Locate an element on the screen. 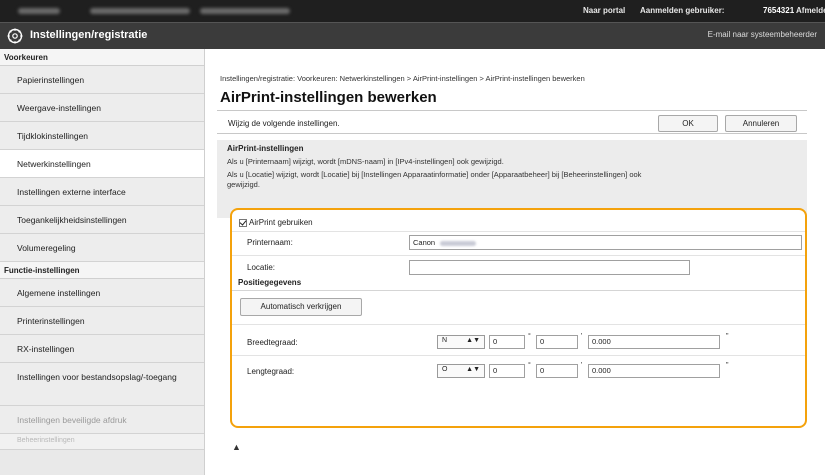 The width and height of the screenshot is (825, 475). sidebar-item-accessibility: Toegankelijkheidsinstellingen is located at coordinates (102, 220).